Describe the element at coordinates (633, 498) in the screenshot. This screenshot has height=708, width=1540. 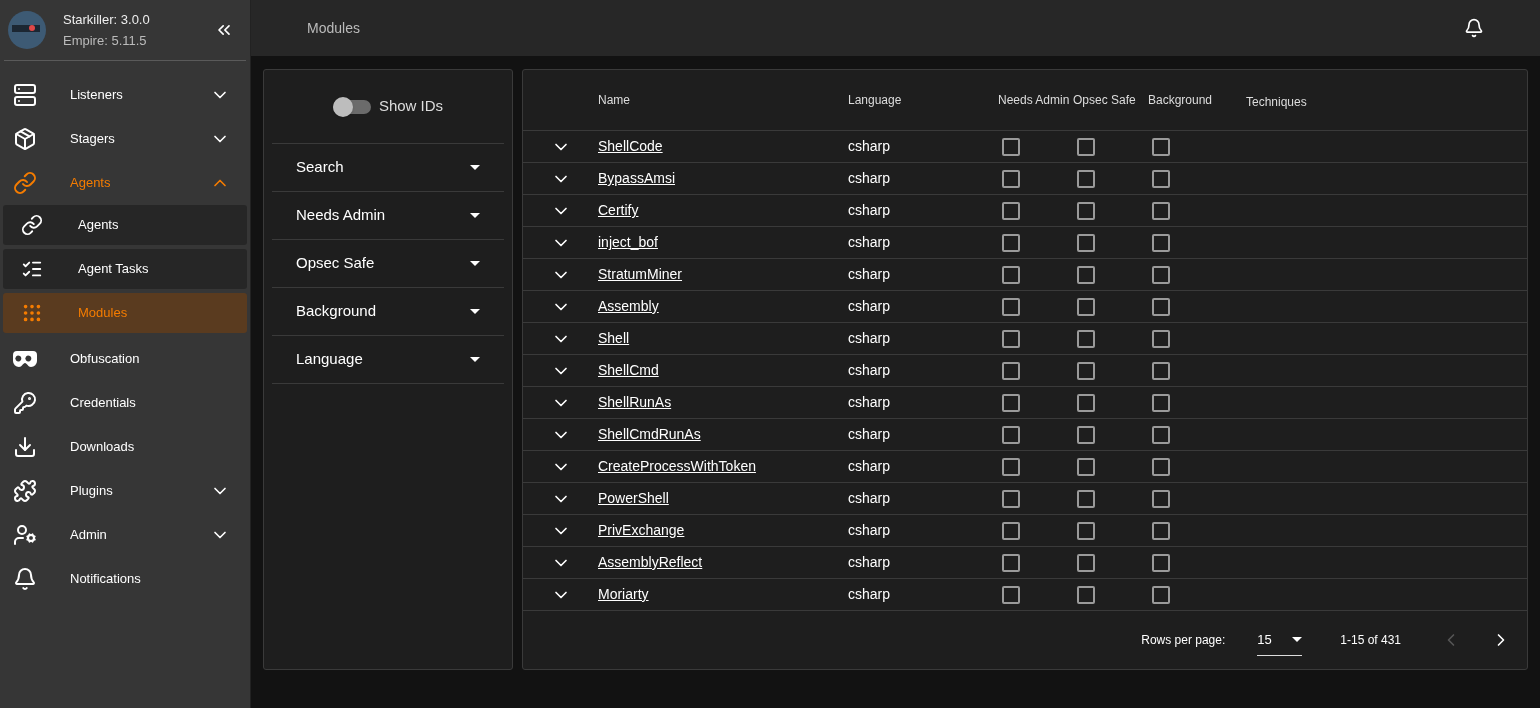
I see `module-link: PowerShell` at that location.